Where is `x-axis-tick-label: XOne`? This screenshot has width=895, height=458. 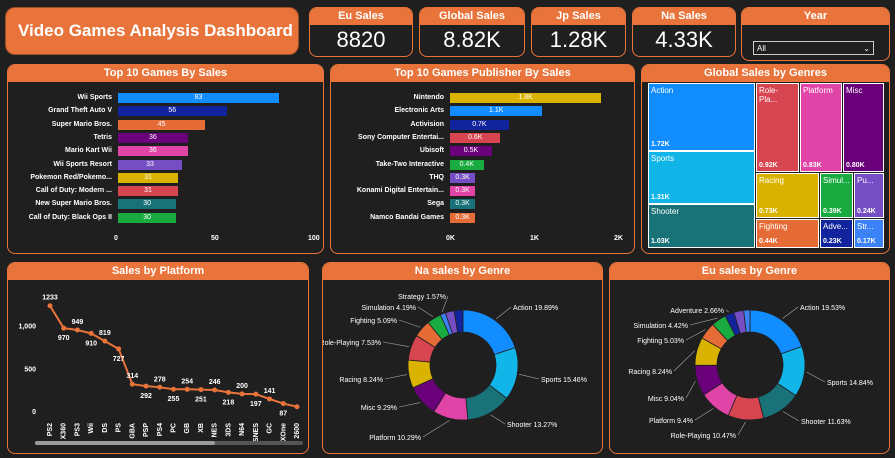 x-axis-tick-label: XOne is located at coordinates (283, 432).